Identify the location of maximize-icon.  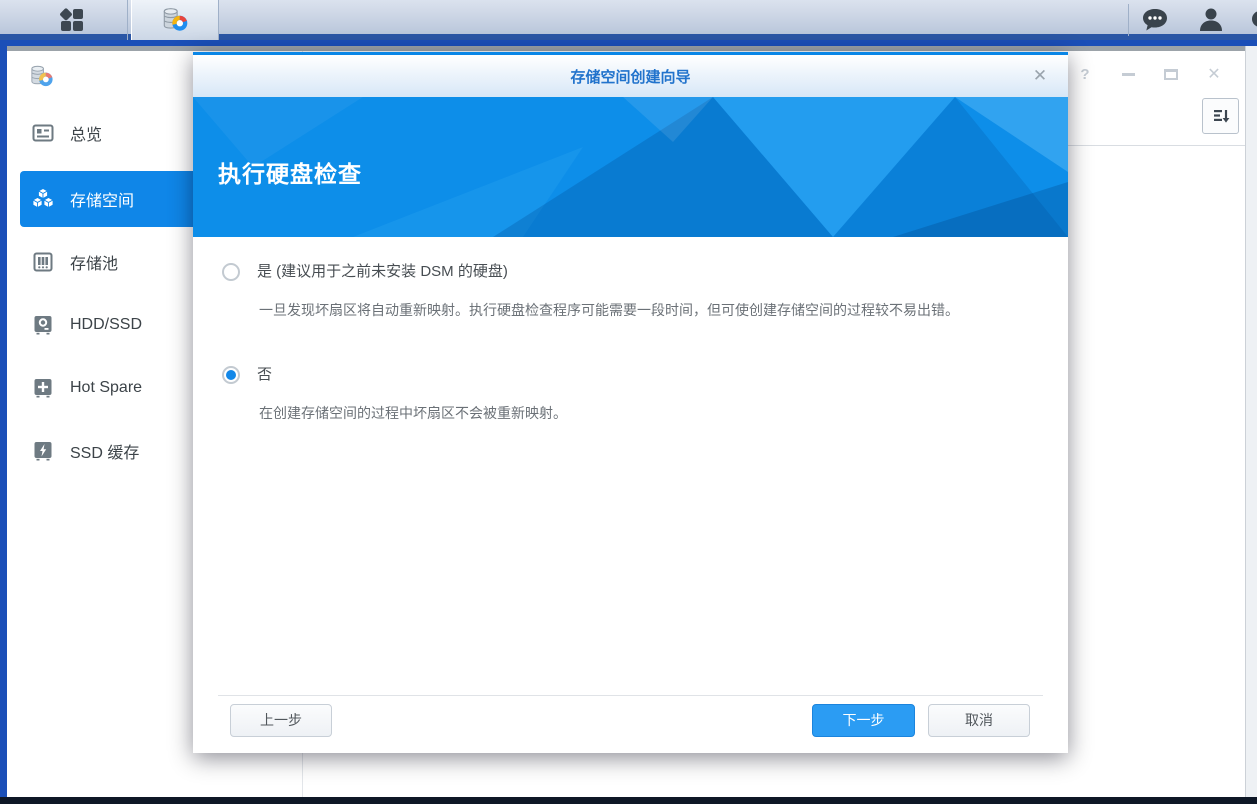
(1171, 74).